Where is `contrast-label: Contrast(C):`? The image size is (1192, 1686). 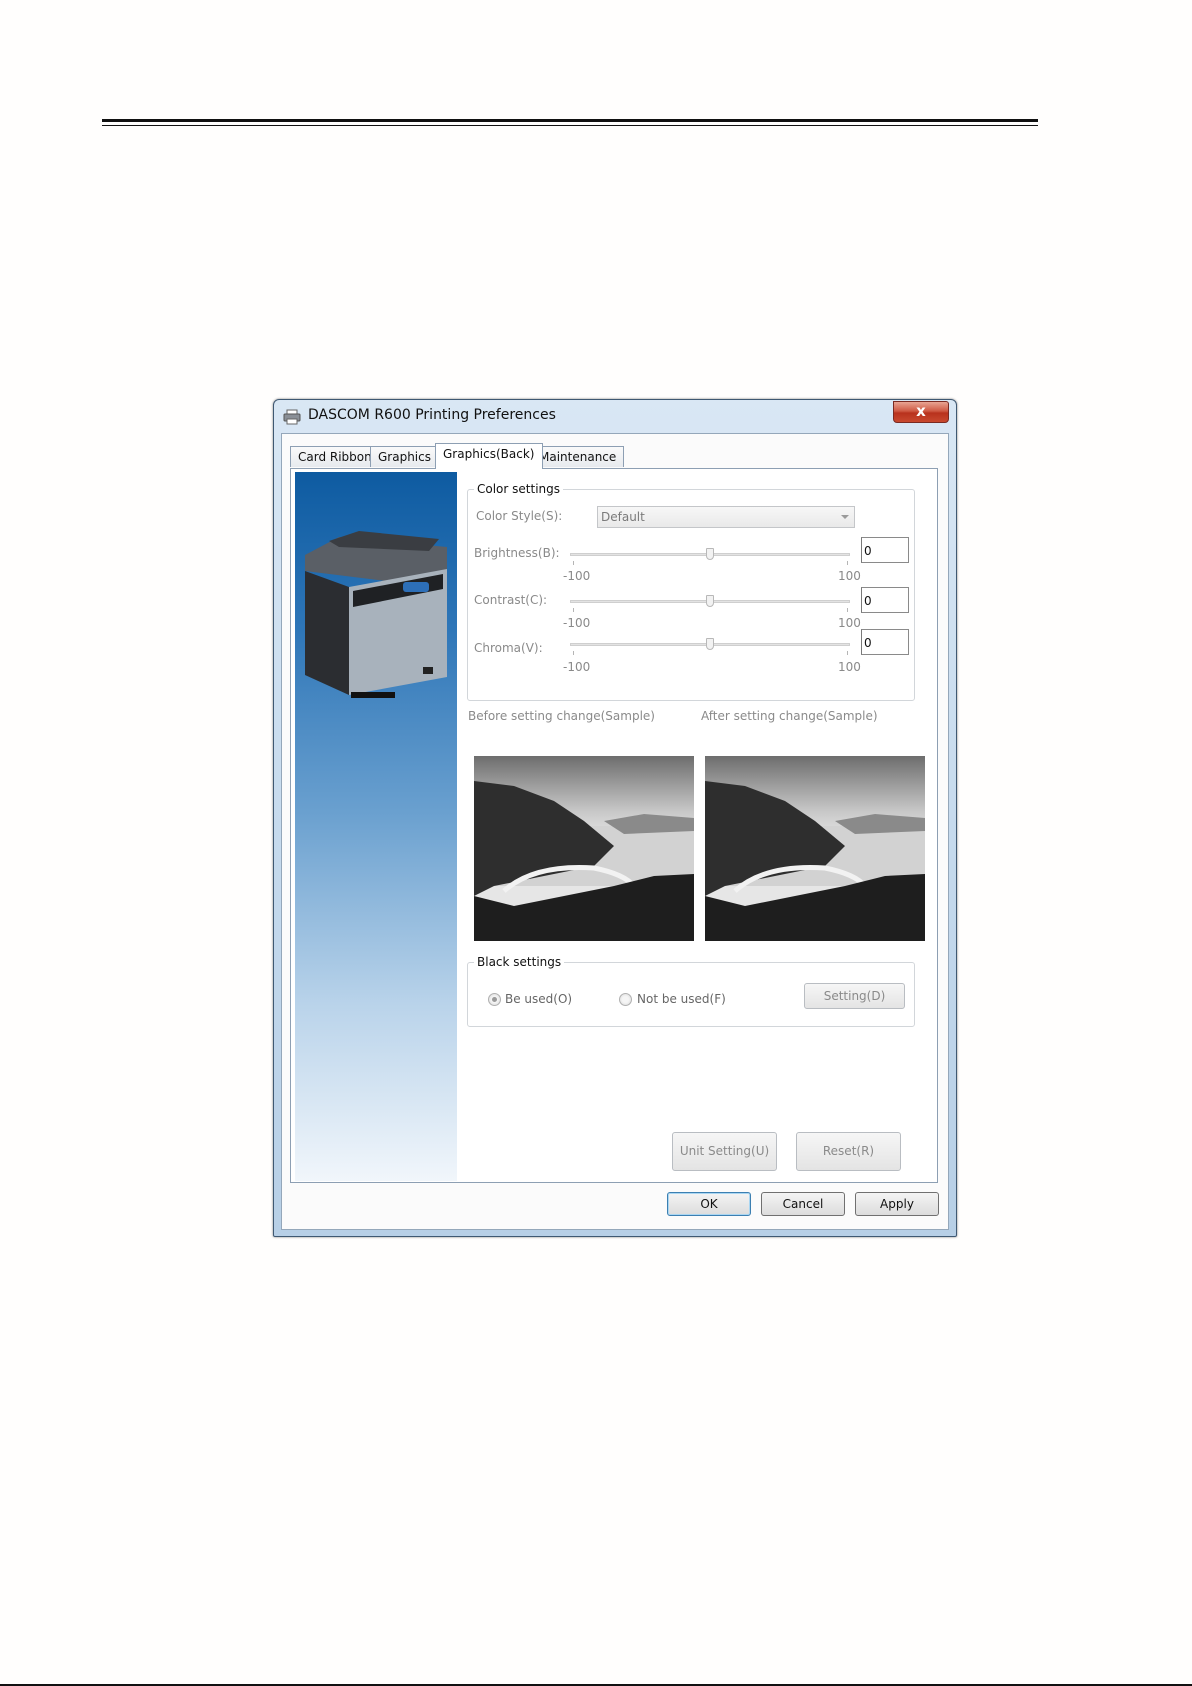 contrast-label: Contrast(C): is located at coordinates (511, 600).